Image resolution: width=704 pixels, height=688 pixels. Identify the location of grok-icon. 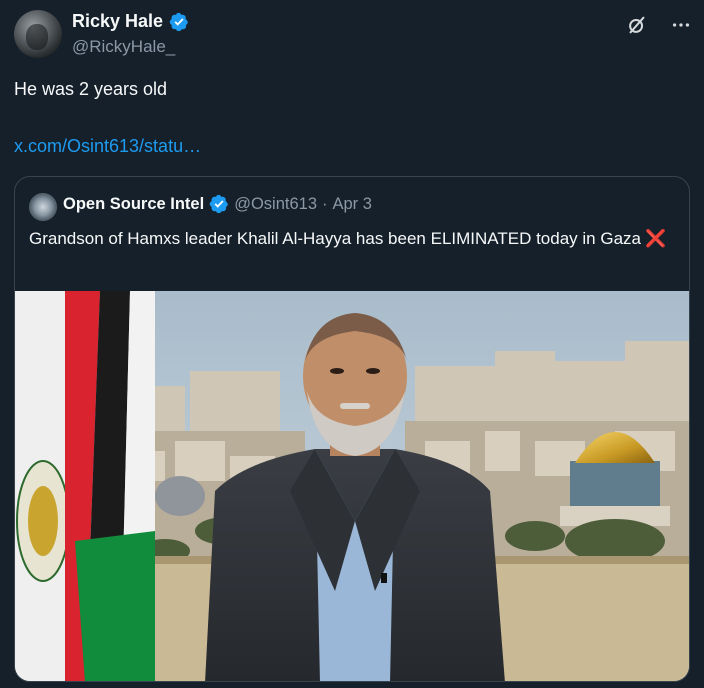
(637, 25).